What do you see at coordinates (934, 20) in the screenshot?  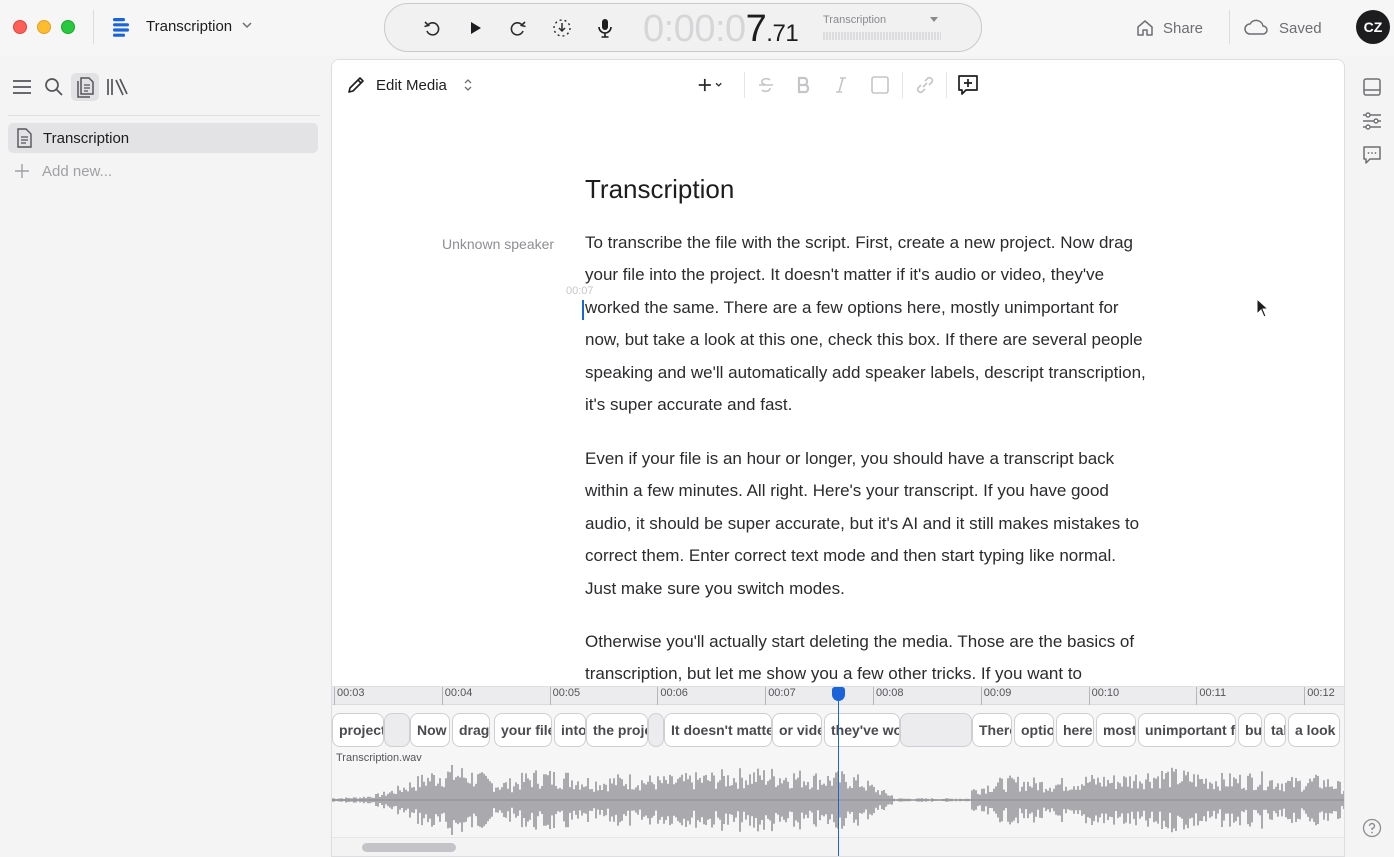 I see `caret-down-icon` at bounding box center [934, 20].